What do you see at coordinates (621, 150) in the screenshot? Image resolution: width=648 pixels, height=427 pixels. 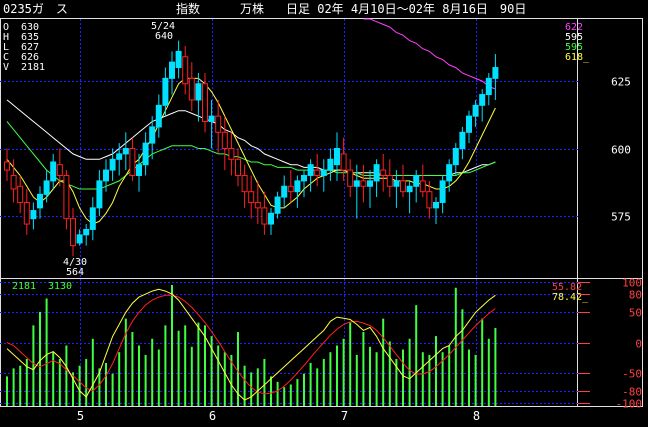 I see `price-tick-label: 600` at bounding box center [621, 150].